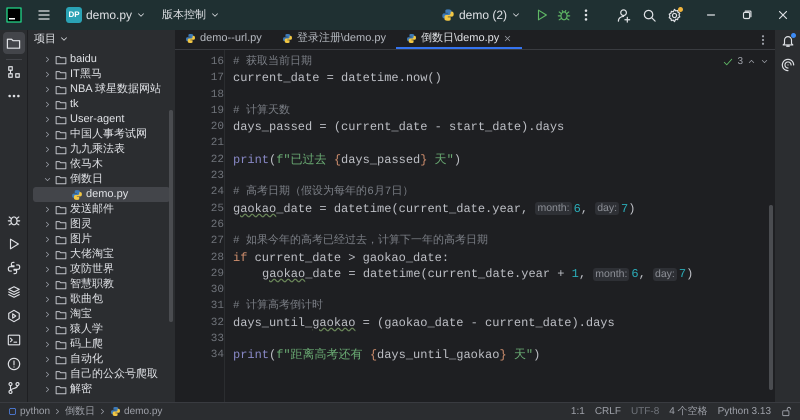  What do you see at coordinates (787, 41) in the screenshot?
I see `bell-icon` at bounding box center [787, 41].